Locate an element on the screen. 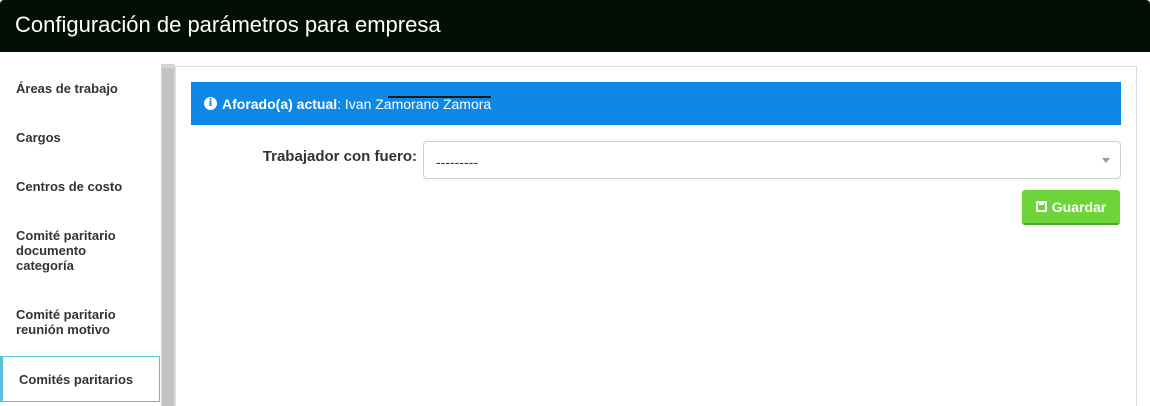 The image size is (1150, 406). sidebar-item-areas-de-trabajo: Áreas de trabajo is located at coordinates (80, 88).